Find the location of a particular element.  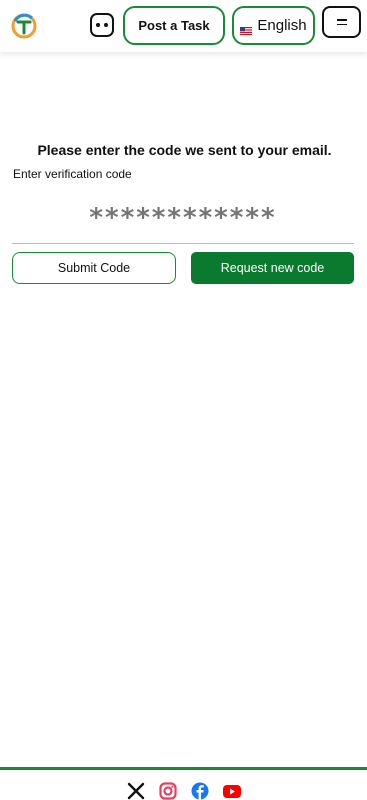

social-links is located at coordinates (183, 791).